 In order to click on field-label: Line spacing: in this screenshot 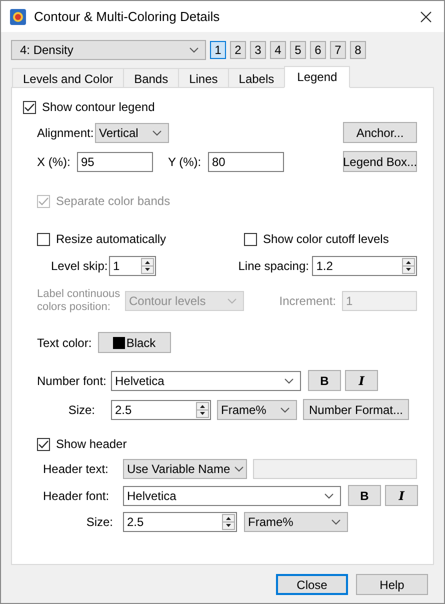, I will do `click(274, 266)`.